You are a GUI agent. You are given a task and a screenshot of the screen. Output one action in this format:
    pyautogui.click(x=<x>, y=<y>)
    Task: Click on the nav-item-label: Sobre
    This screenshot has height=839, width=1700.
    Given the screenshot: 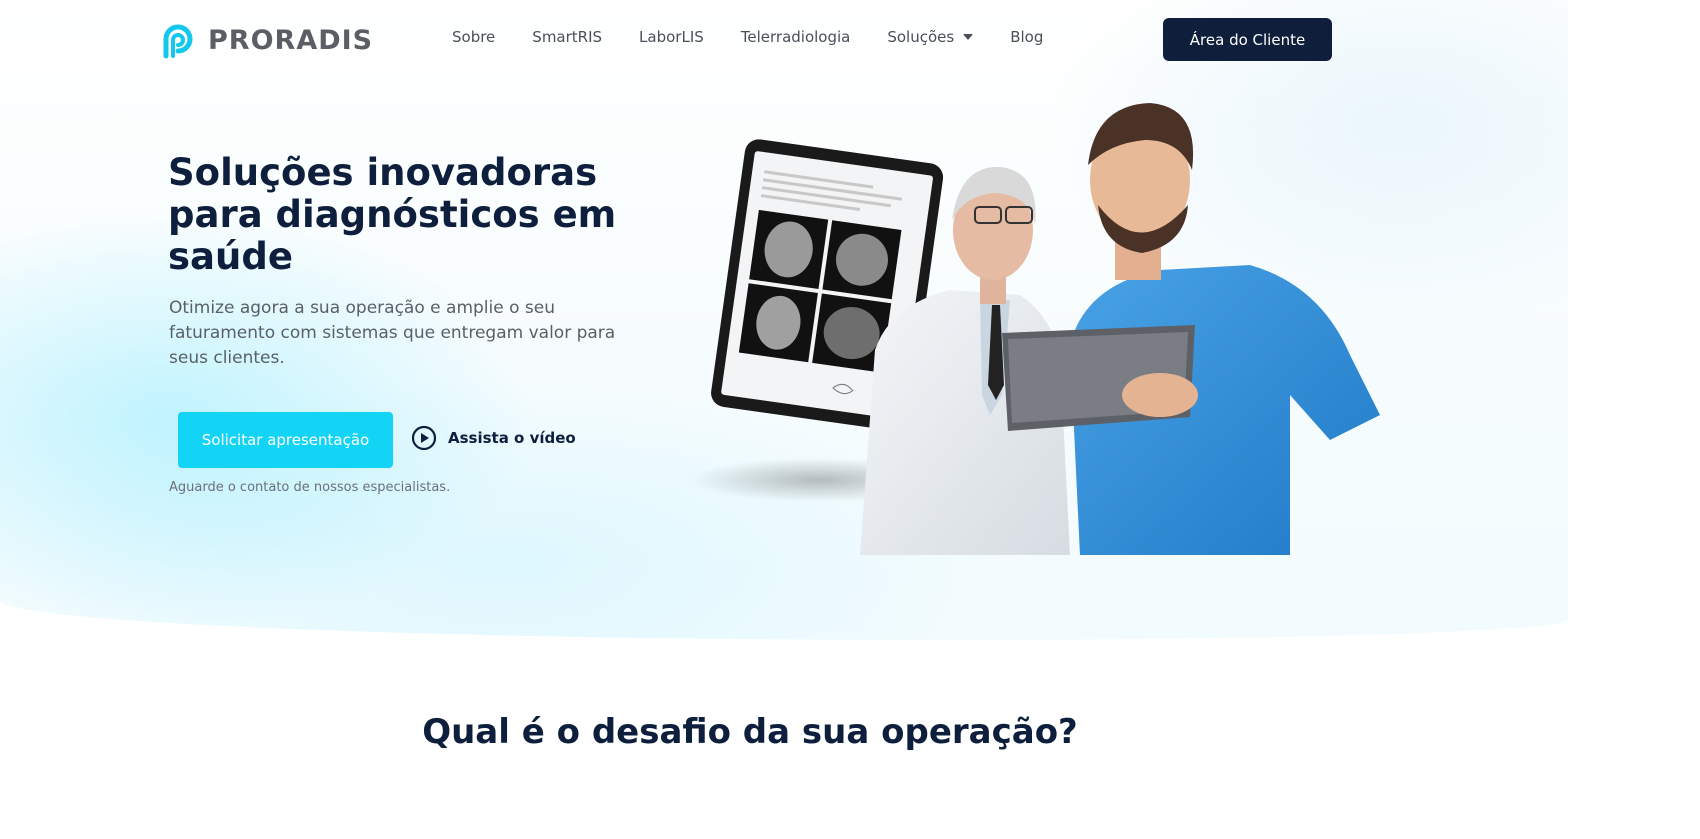 What is the action you would take?
    pyautogui.click(x=474, y=37)
    